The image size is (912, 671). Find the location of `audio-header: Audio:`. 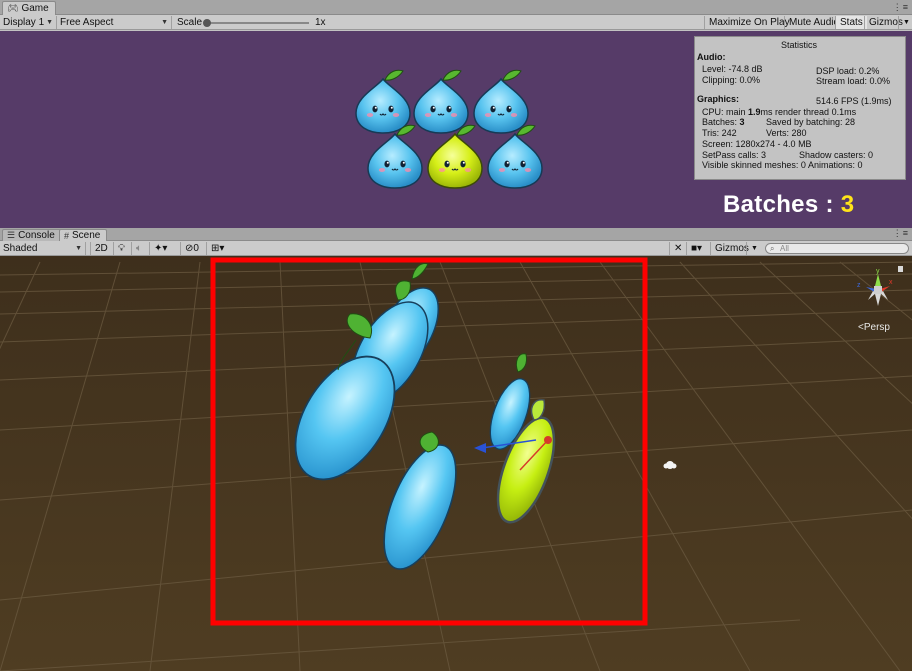

audio-header: Audio: is located at coordinates (711, 57).